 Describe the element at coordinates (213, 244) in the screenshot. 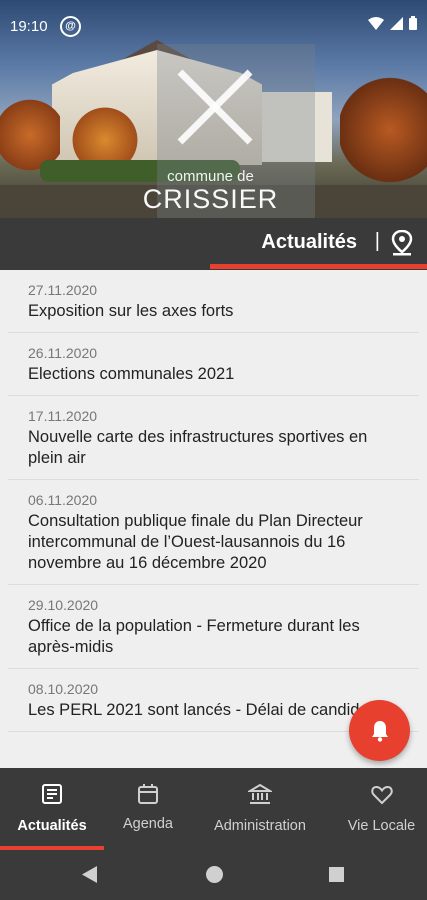

I see `section-header: Actualités |` at that location.